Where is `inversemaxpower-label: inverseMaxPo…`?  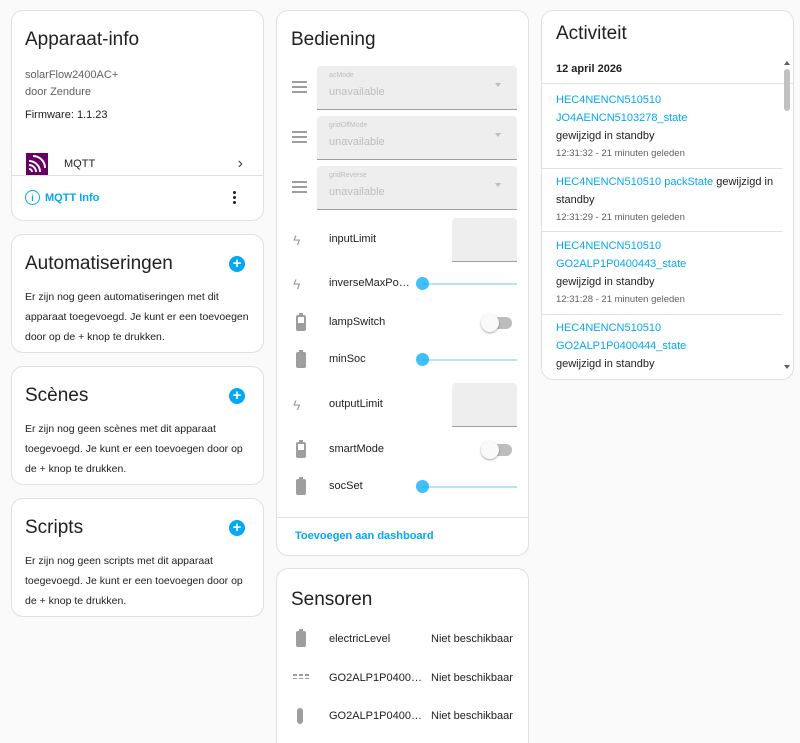 inversemaxpower-label: inverseMaxPo… is located at coordinates (369, 283).